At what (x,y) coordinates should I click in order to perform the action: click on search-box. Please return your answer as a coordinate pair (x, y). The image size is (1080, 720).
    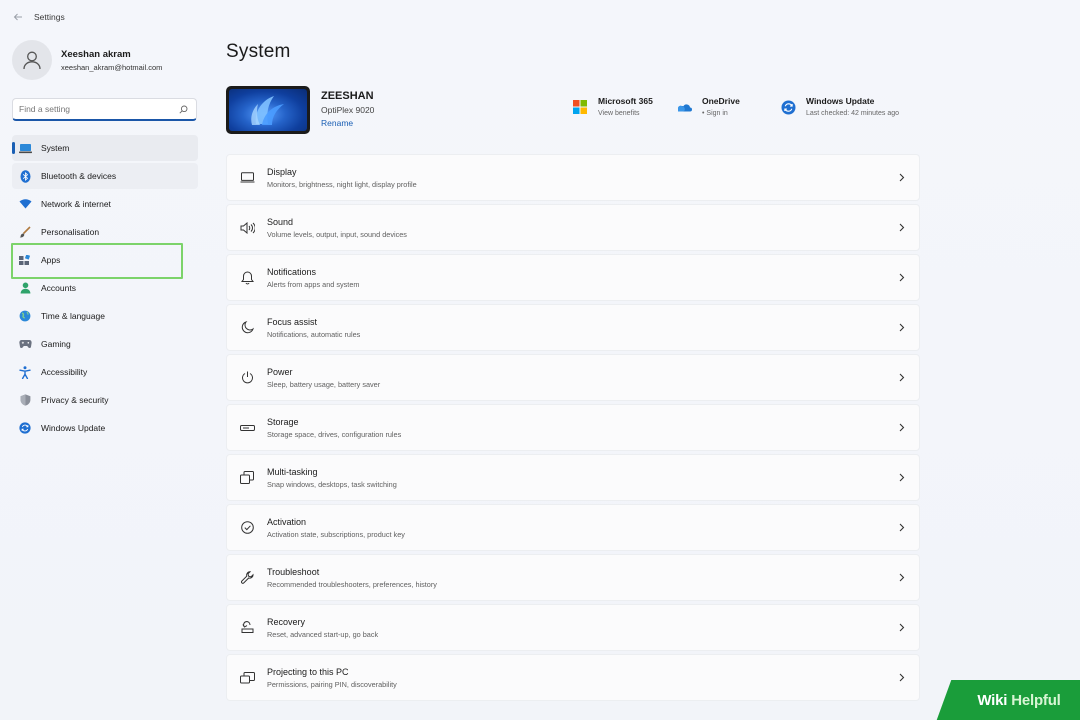
    Looking at the image, I should click on (104, 109).